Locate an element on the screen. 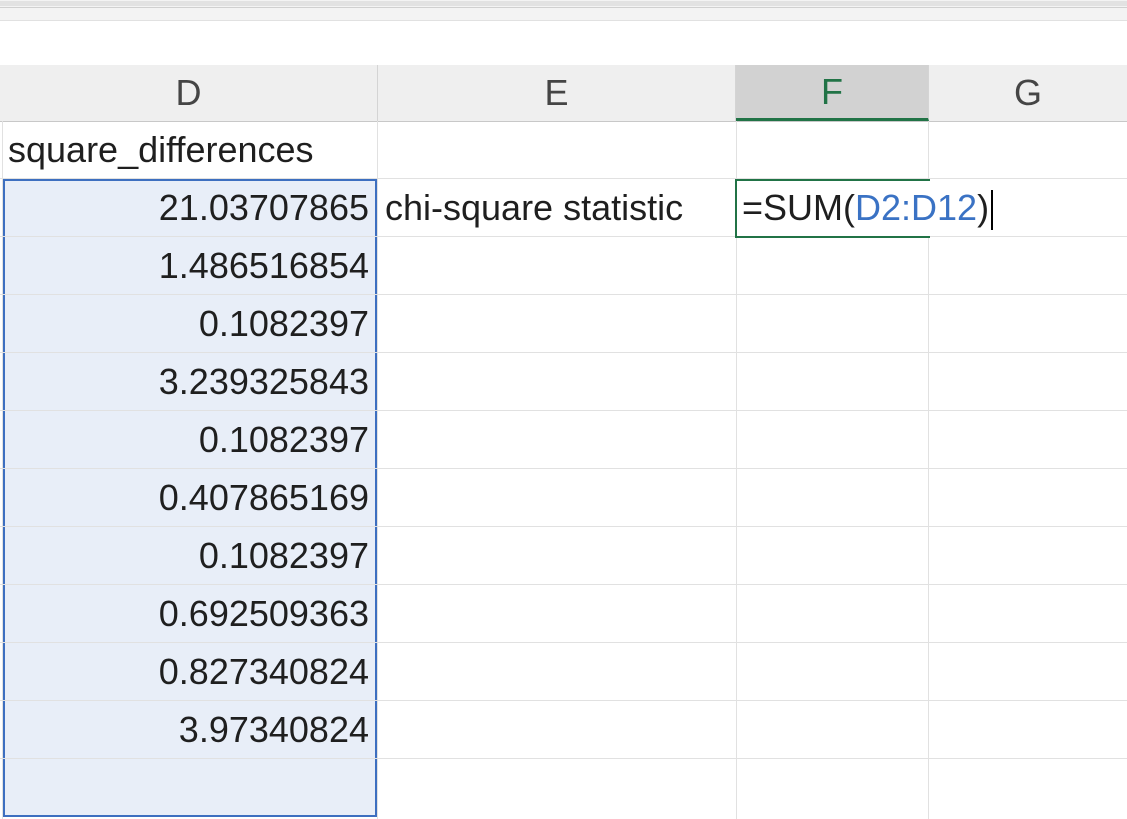  cell-d5: 3.239325843 is located at coordinates (190, 382).